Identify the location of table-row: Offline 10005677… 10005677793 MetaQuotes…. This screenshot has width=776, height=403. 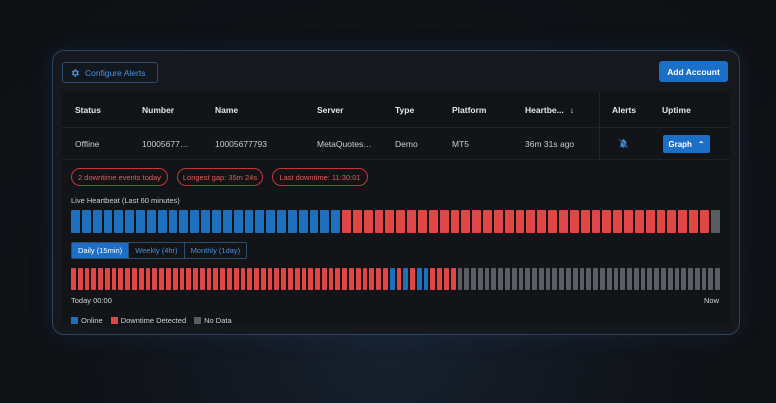
(396, 144).